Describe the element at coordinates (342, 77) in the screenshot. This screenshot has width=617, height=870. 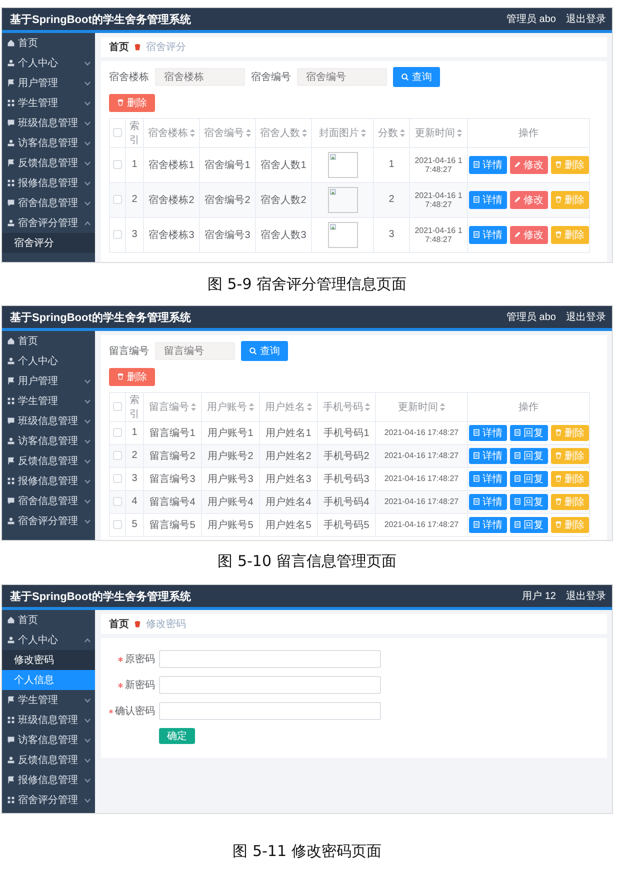
I see `search-field: 宿舍编号` at that location.